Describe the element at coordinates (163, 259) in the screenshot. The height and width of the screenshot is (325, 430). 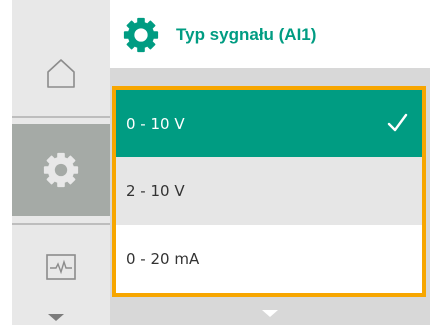
I see `option-label: 0 - 20 mA` at that location.